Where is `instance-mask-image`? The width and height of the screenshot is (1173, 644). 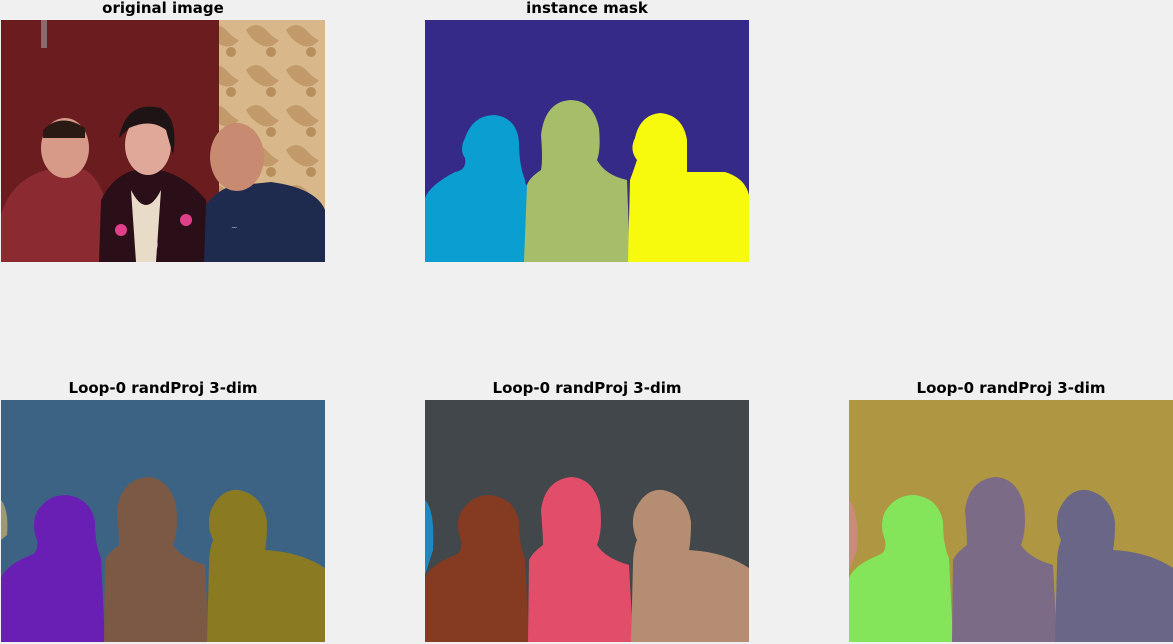 instance-mask-image is located at coordinates (587, 141).